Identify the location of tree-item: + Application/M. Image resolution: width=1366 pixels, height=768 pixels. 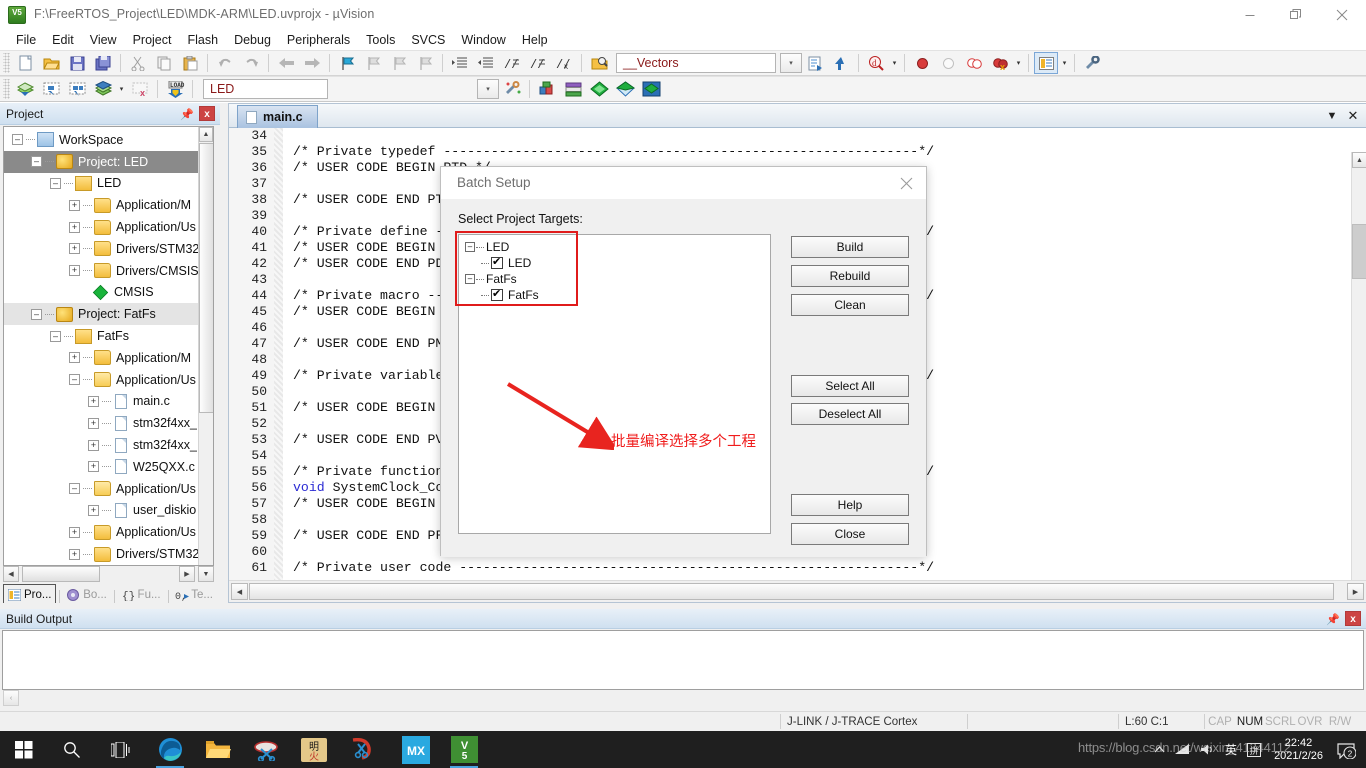
(102, 358).